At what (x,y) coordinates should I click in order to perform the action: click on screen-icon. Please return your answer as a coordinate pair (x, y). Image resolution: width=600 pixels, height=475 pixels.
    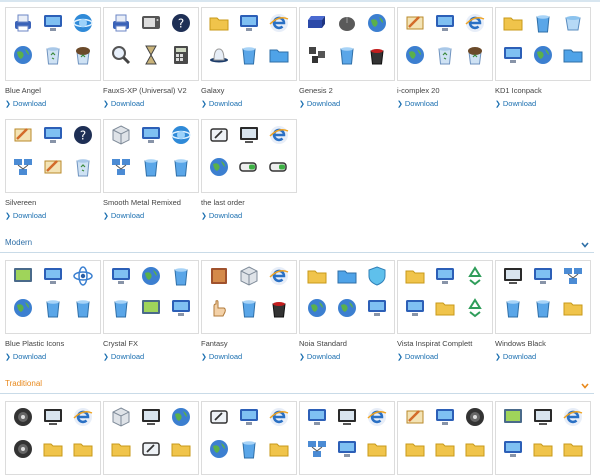
    Looking at the image, I should click on (151, 308).